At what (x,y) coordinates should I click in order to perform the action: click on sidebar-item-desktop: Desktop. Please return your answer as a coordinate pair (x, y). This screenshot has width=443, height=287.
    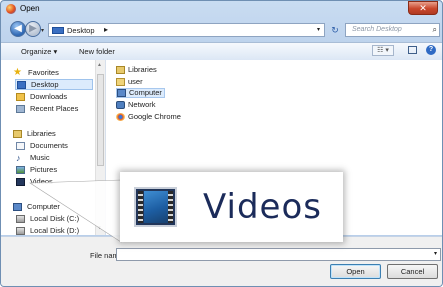
    Looking at the image, I should click on (54, 84).